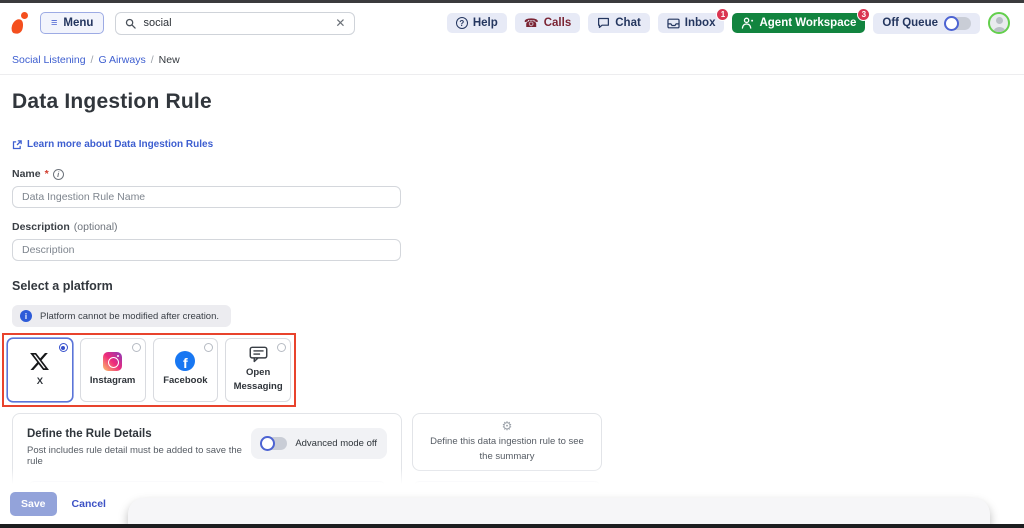 This screenshot has width=1024, height=528. Describe the element at coordinates (512, 59) in the screenshot. I see `breadcrumb: Social Listening / G Airways / New` at that location.